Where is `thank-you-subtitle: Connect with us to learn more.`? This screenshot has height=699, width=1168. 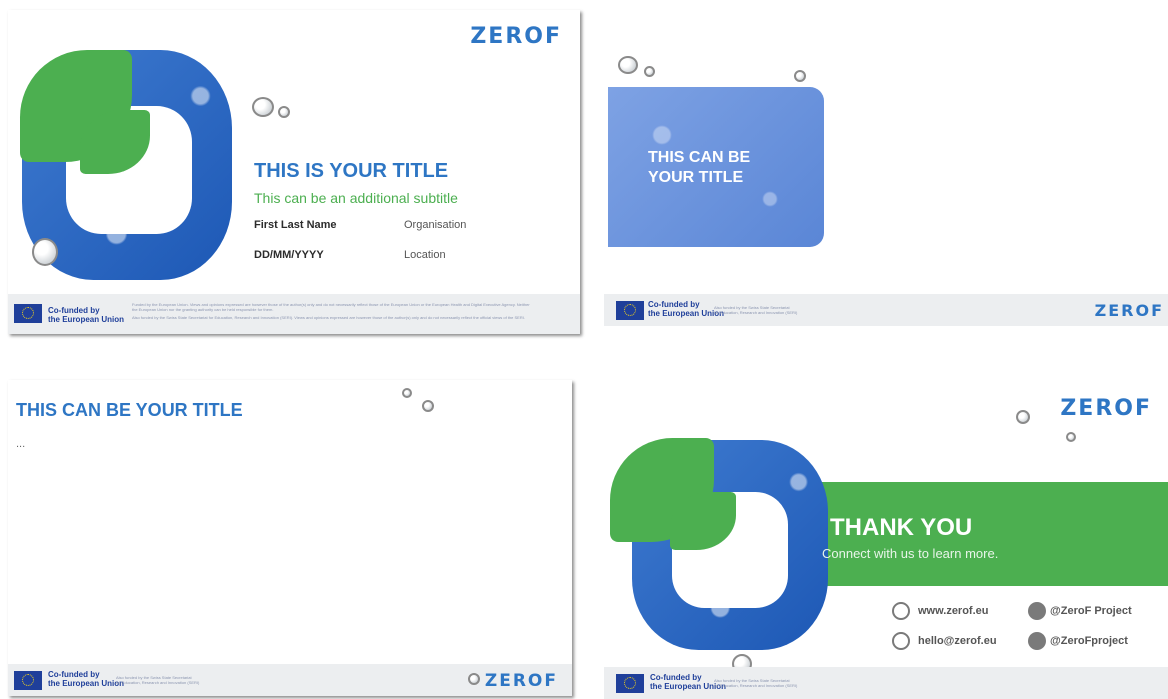
thank-you-subtitle: Connect with us to learn more. is located at coordinates (910, 553).